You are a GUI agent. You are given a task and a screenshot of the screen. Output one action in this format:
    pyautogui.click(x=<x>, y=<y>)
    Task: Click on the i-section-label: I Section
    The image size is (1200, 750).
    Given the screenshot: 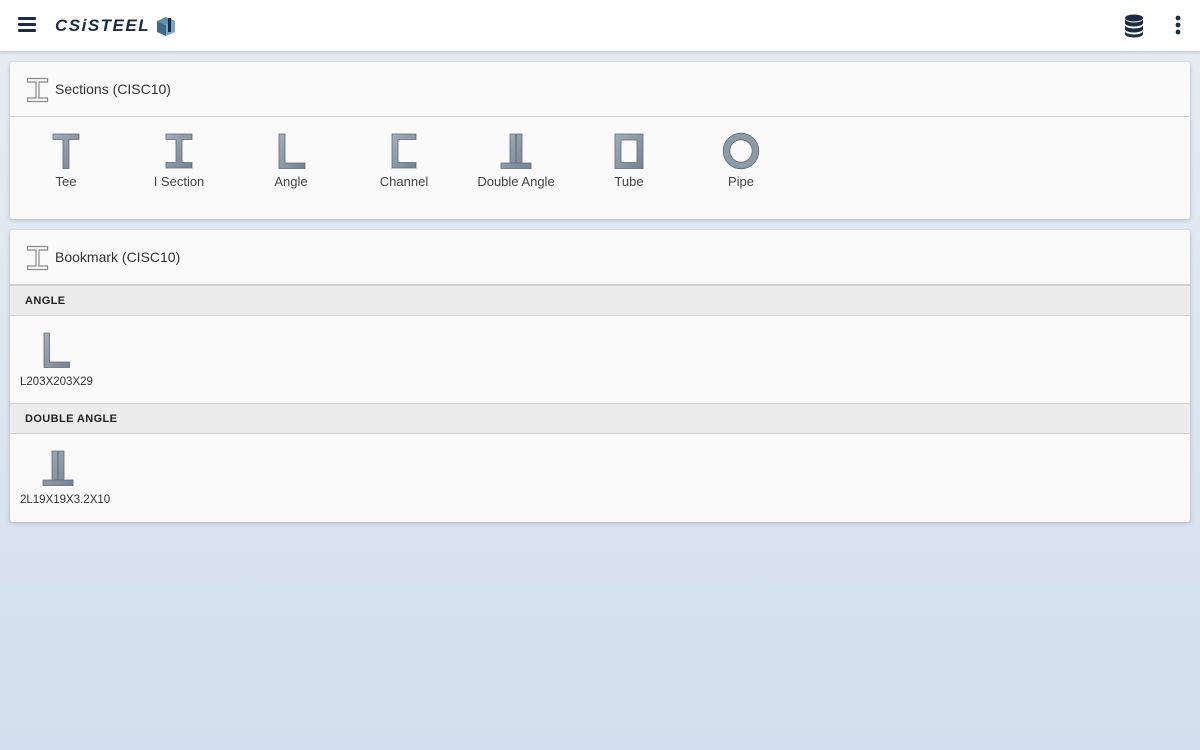 What is the action you would take?
    pyautogui.click(x=179, y=181)
    